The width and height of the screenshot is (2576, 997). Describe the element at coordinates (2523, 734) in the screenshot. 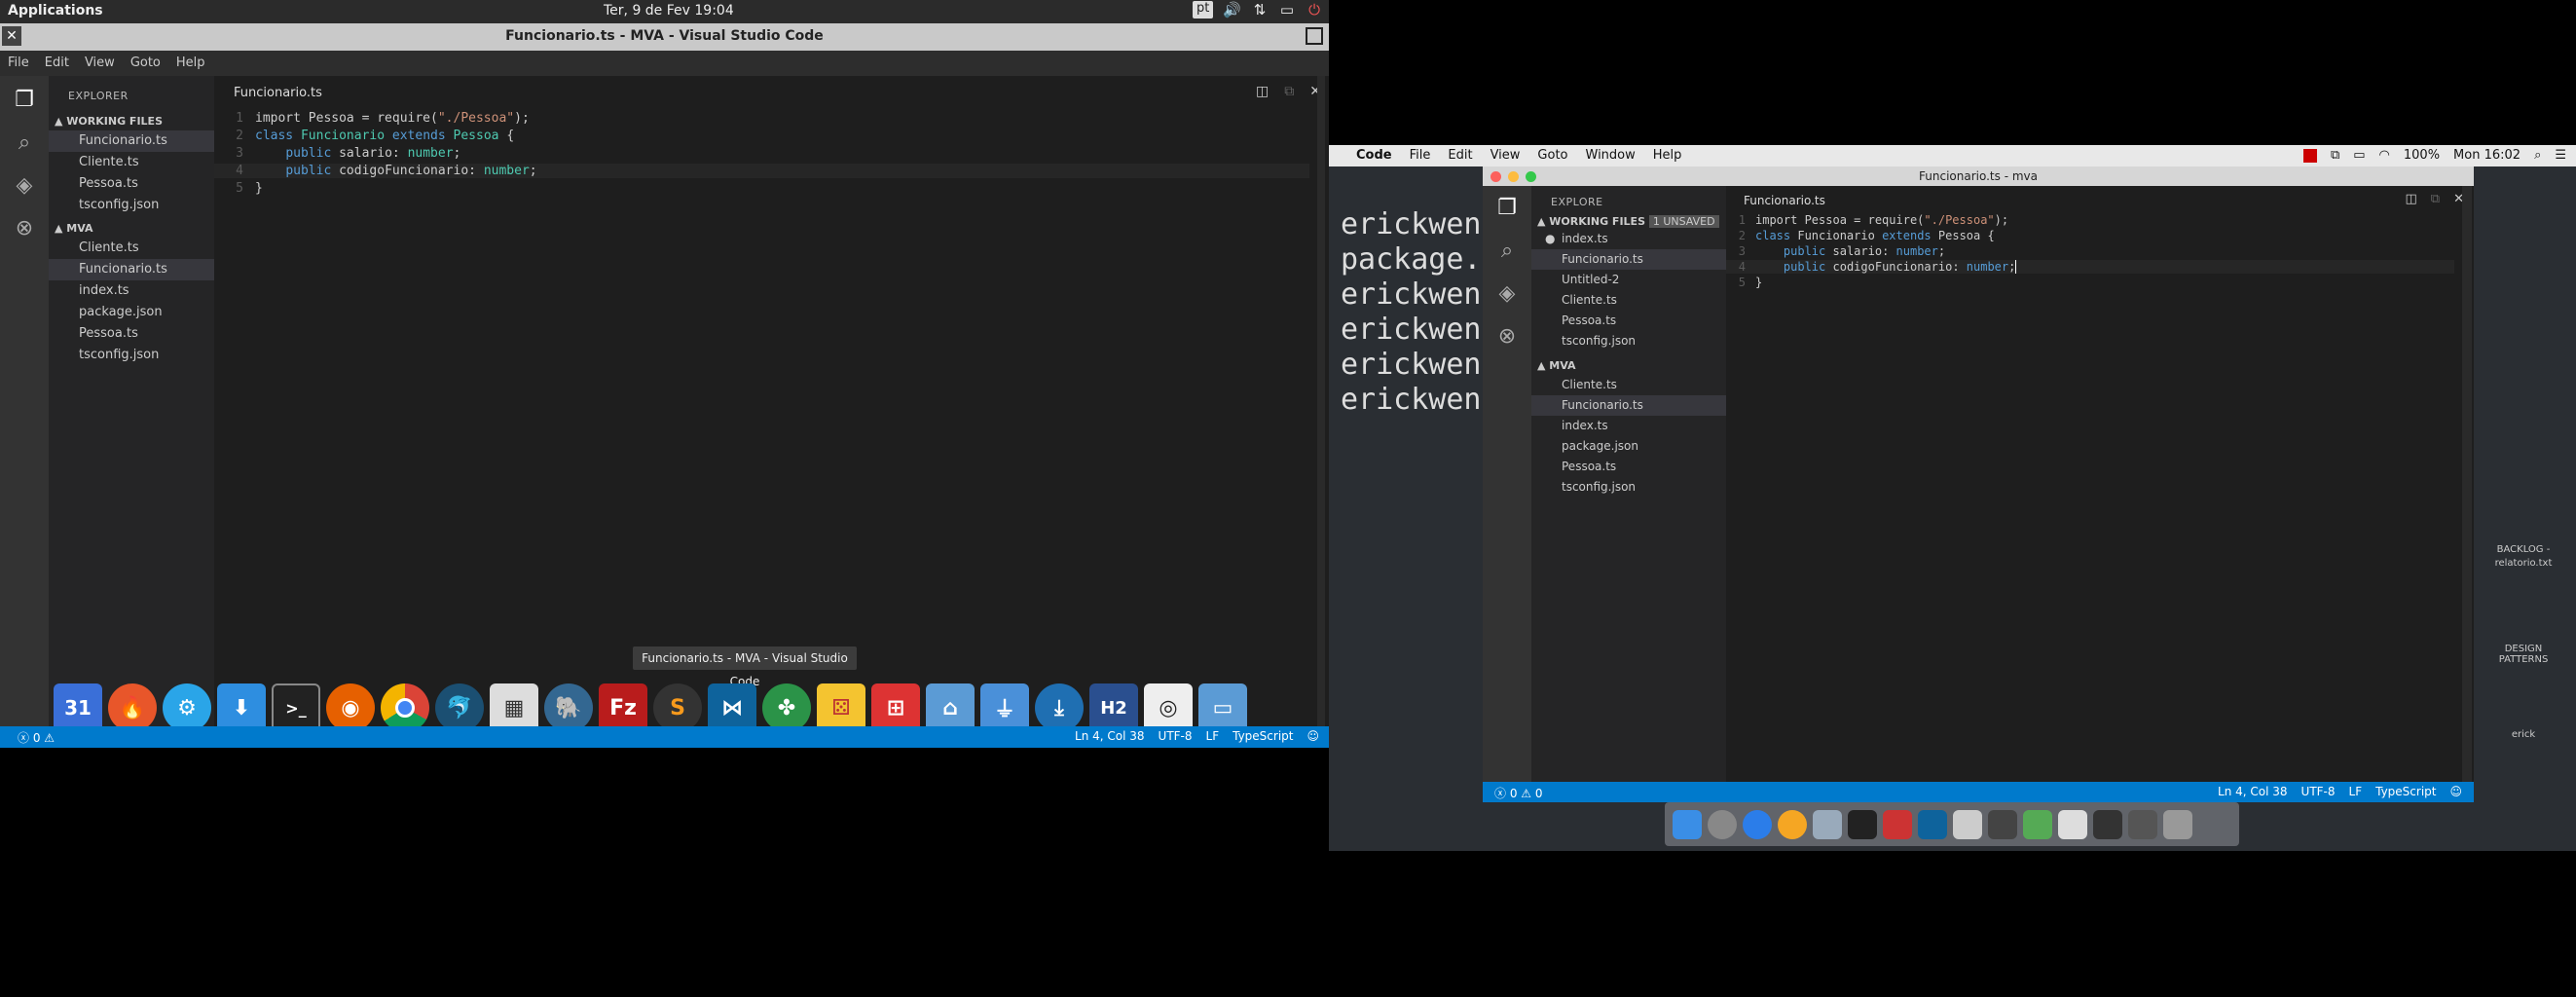

I see `desktop-file-label: erick` at that location.